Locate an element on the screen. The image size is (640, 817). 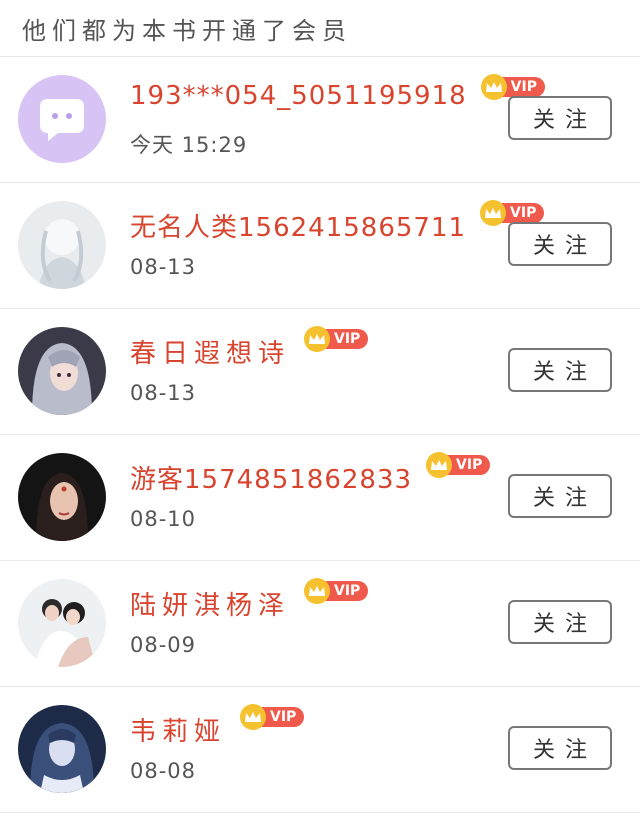
name-line: 193***054_5051195918 VIP is located at coordinates (337, 92).